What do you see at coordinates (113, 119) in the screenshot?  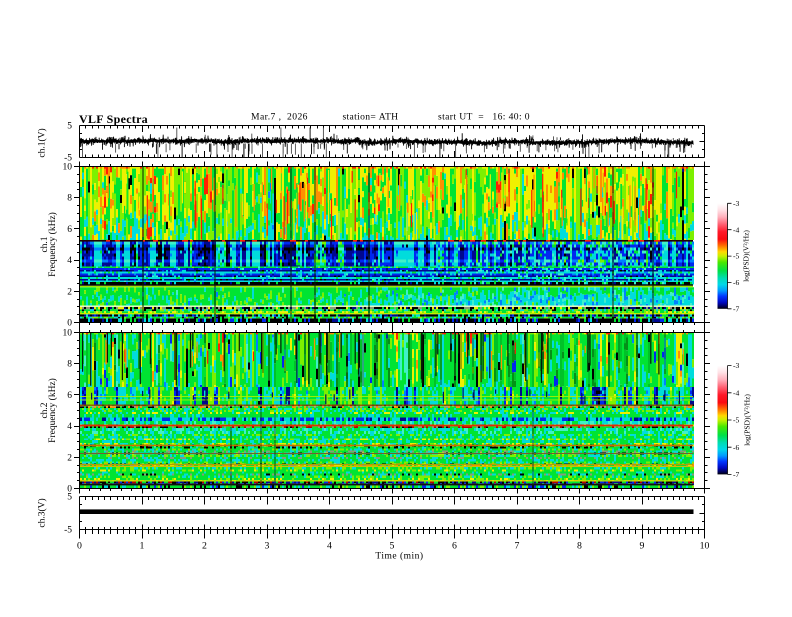 I see `svg-text: VLF Spectra` at bounding box center [113, 119].